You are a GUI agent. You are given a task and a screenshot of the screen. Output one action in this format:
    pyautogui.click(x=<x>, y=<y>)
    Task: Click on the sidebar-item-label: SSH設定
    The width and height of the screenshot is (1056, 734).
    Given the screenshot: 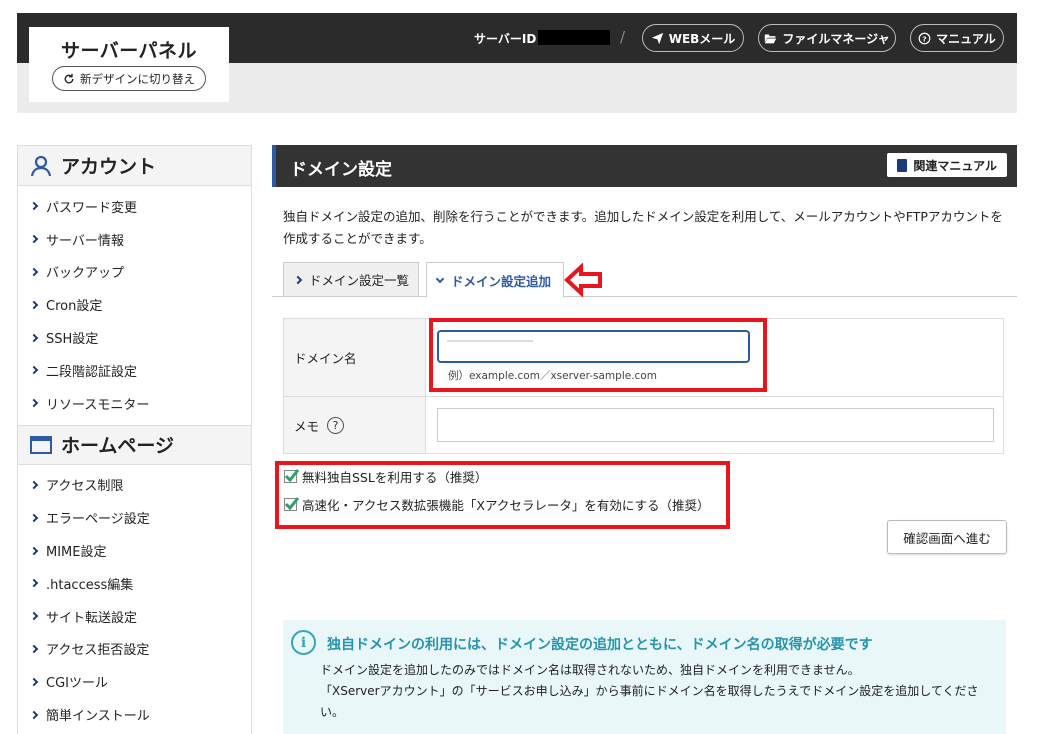 What is the action you would take?
    pyautogui.click(x=72, y=340)
    